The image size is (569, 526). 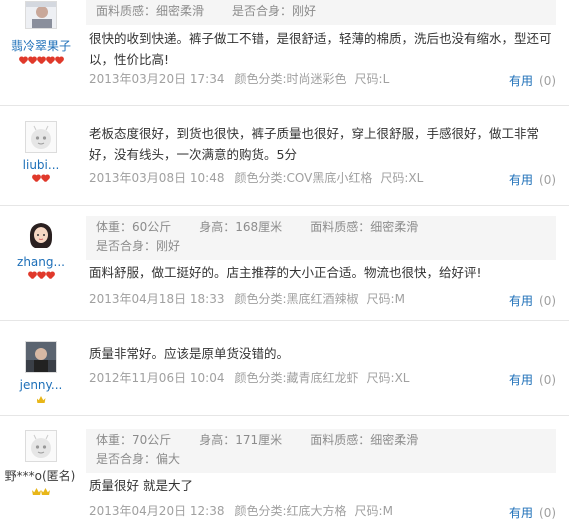 What do you see at coordinates (285, 272) in the screenshot?
I see `review-text: 面料舒服，做工挺好的。店主推荐的大小正合适。物流也很快，给好评!` at bounding box center [285, 272].